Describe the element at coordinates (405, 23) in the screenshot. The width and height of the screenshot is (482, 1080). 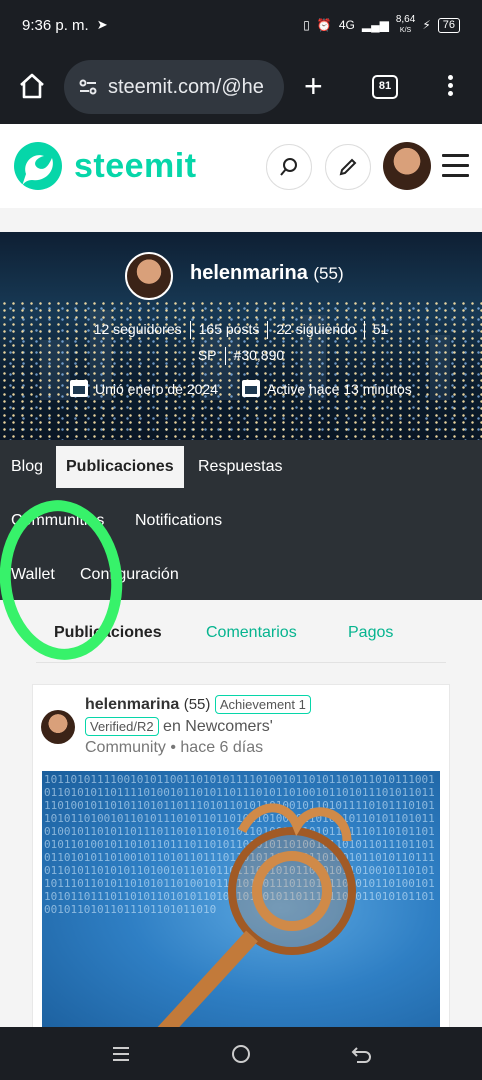
I see `speed-label: 8,64 K/S` at that location.